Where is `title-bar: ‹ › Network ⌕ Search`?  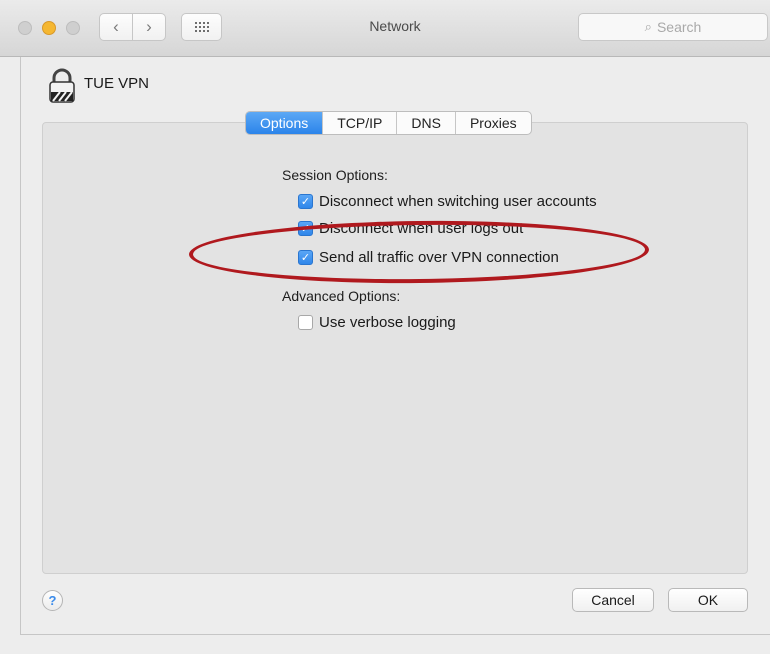 title-bar: ‹ › Network ⌕ Search is located at coordinates (385, 28).